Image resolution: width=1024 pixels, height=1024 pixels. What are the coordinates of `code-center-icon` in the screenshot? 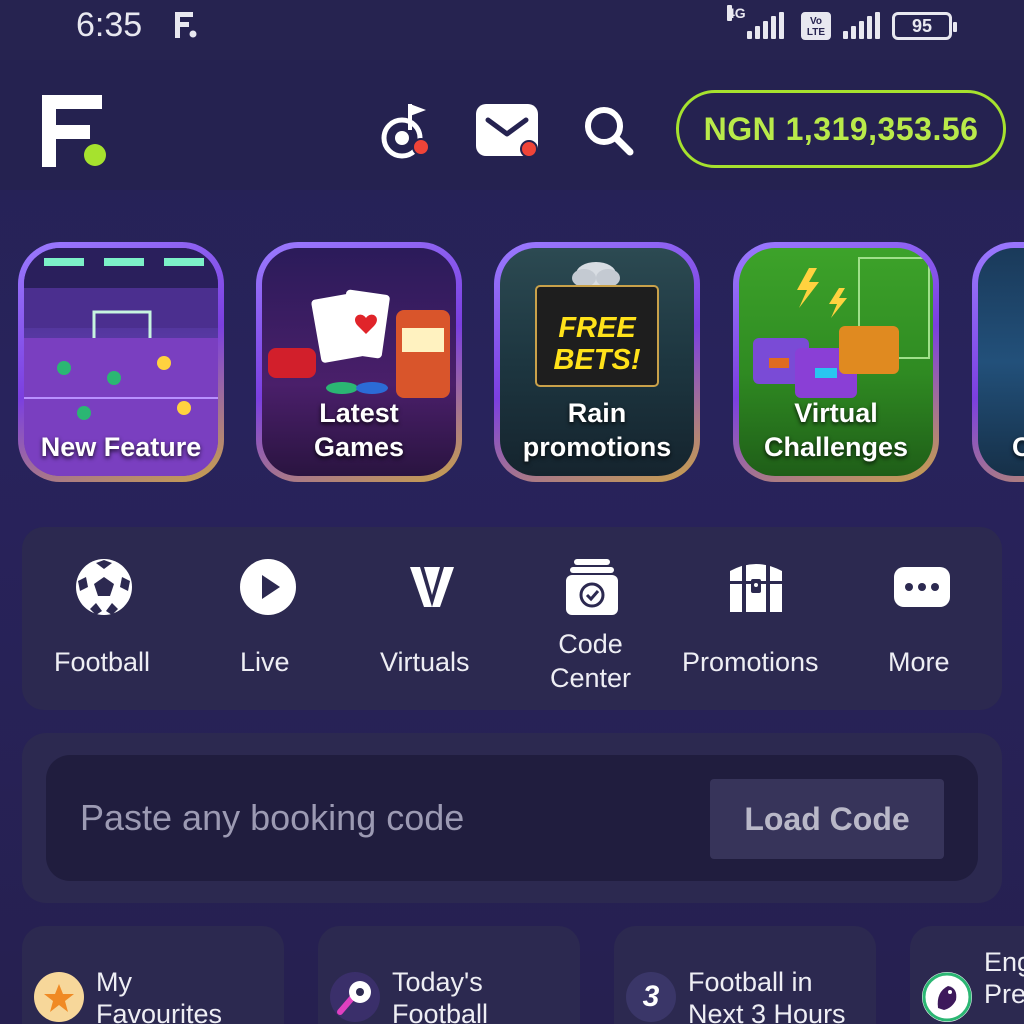 It's located at (592, 587).